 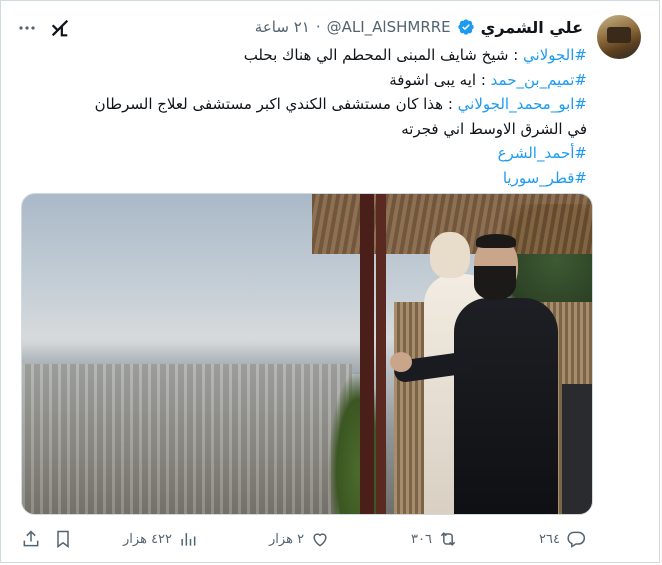 What do you see at coordinates (545, 178) in the screenshot?
I see `hashtag-link: #قطر_سوريا` at bounding box center [545, 178].